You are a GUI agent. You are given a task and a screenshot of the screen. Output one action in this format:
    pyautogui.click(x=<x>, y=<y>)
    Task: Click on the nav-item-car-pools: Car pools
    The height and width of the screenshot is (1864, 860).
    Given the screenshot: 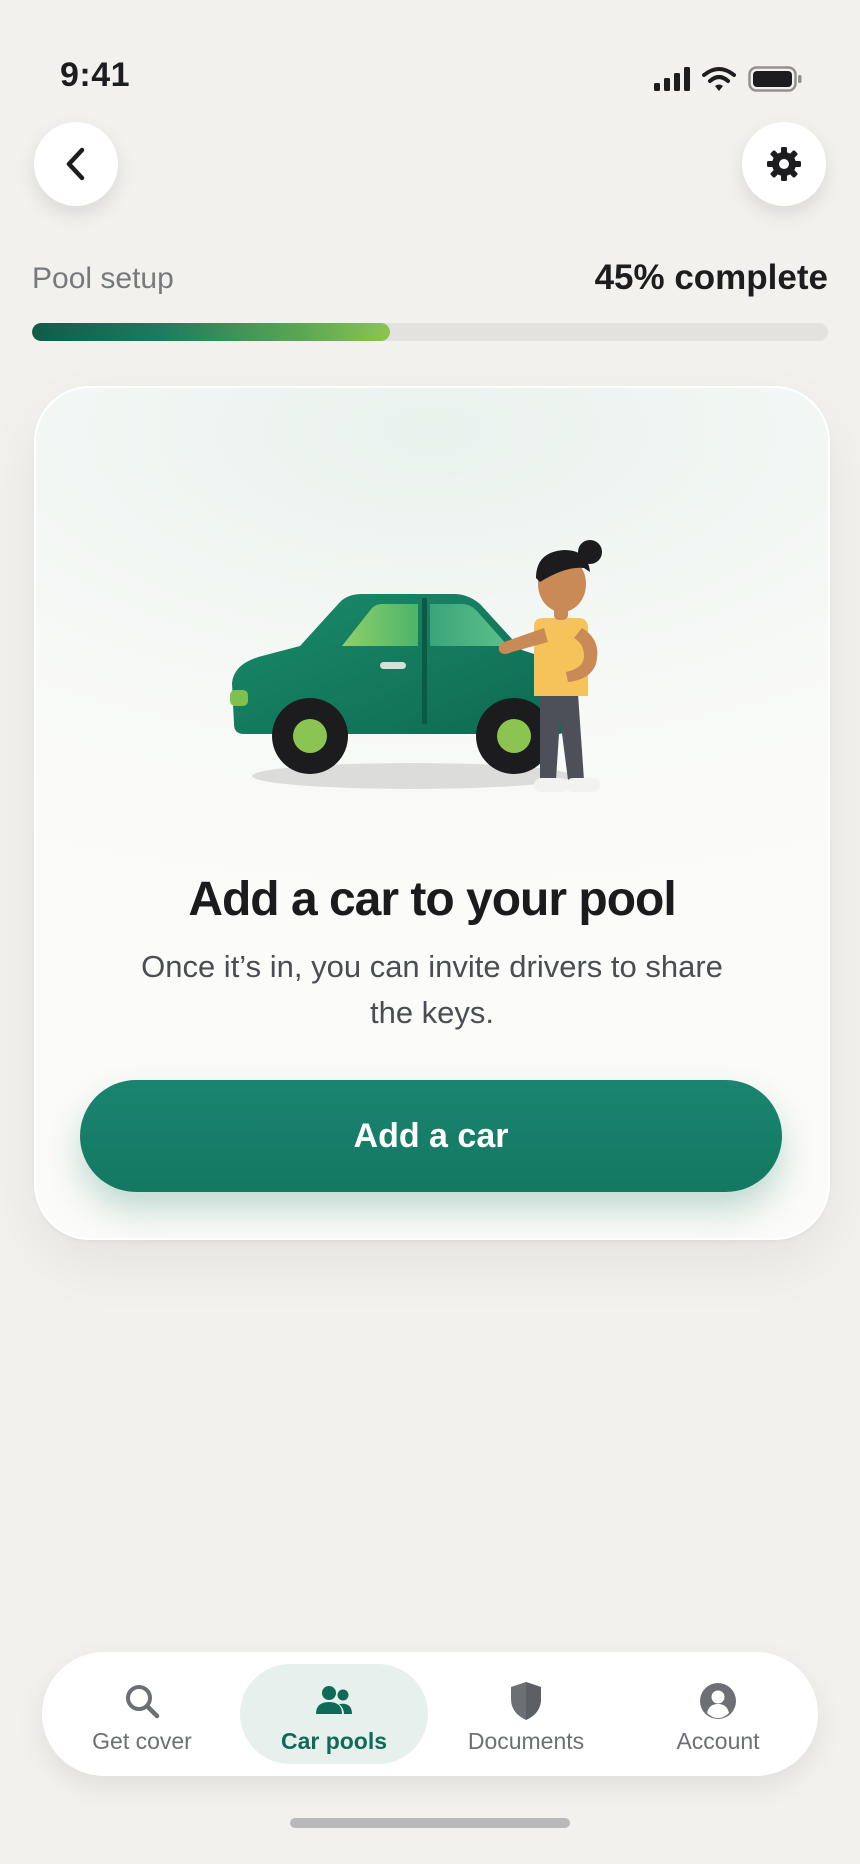 What is the action you would take?
    pyautogui.click(x=334, y=1714)
    